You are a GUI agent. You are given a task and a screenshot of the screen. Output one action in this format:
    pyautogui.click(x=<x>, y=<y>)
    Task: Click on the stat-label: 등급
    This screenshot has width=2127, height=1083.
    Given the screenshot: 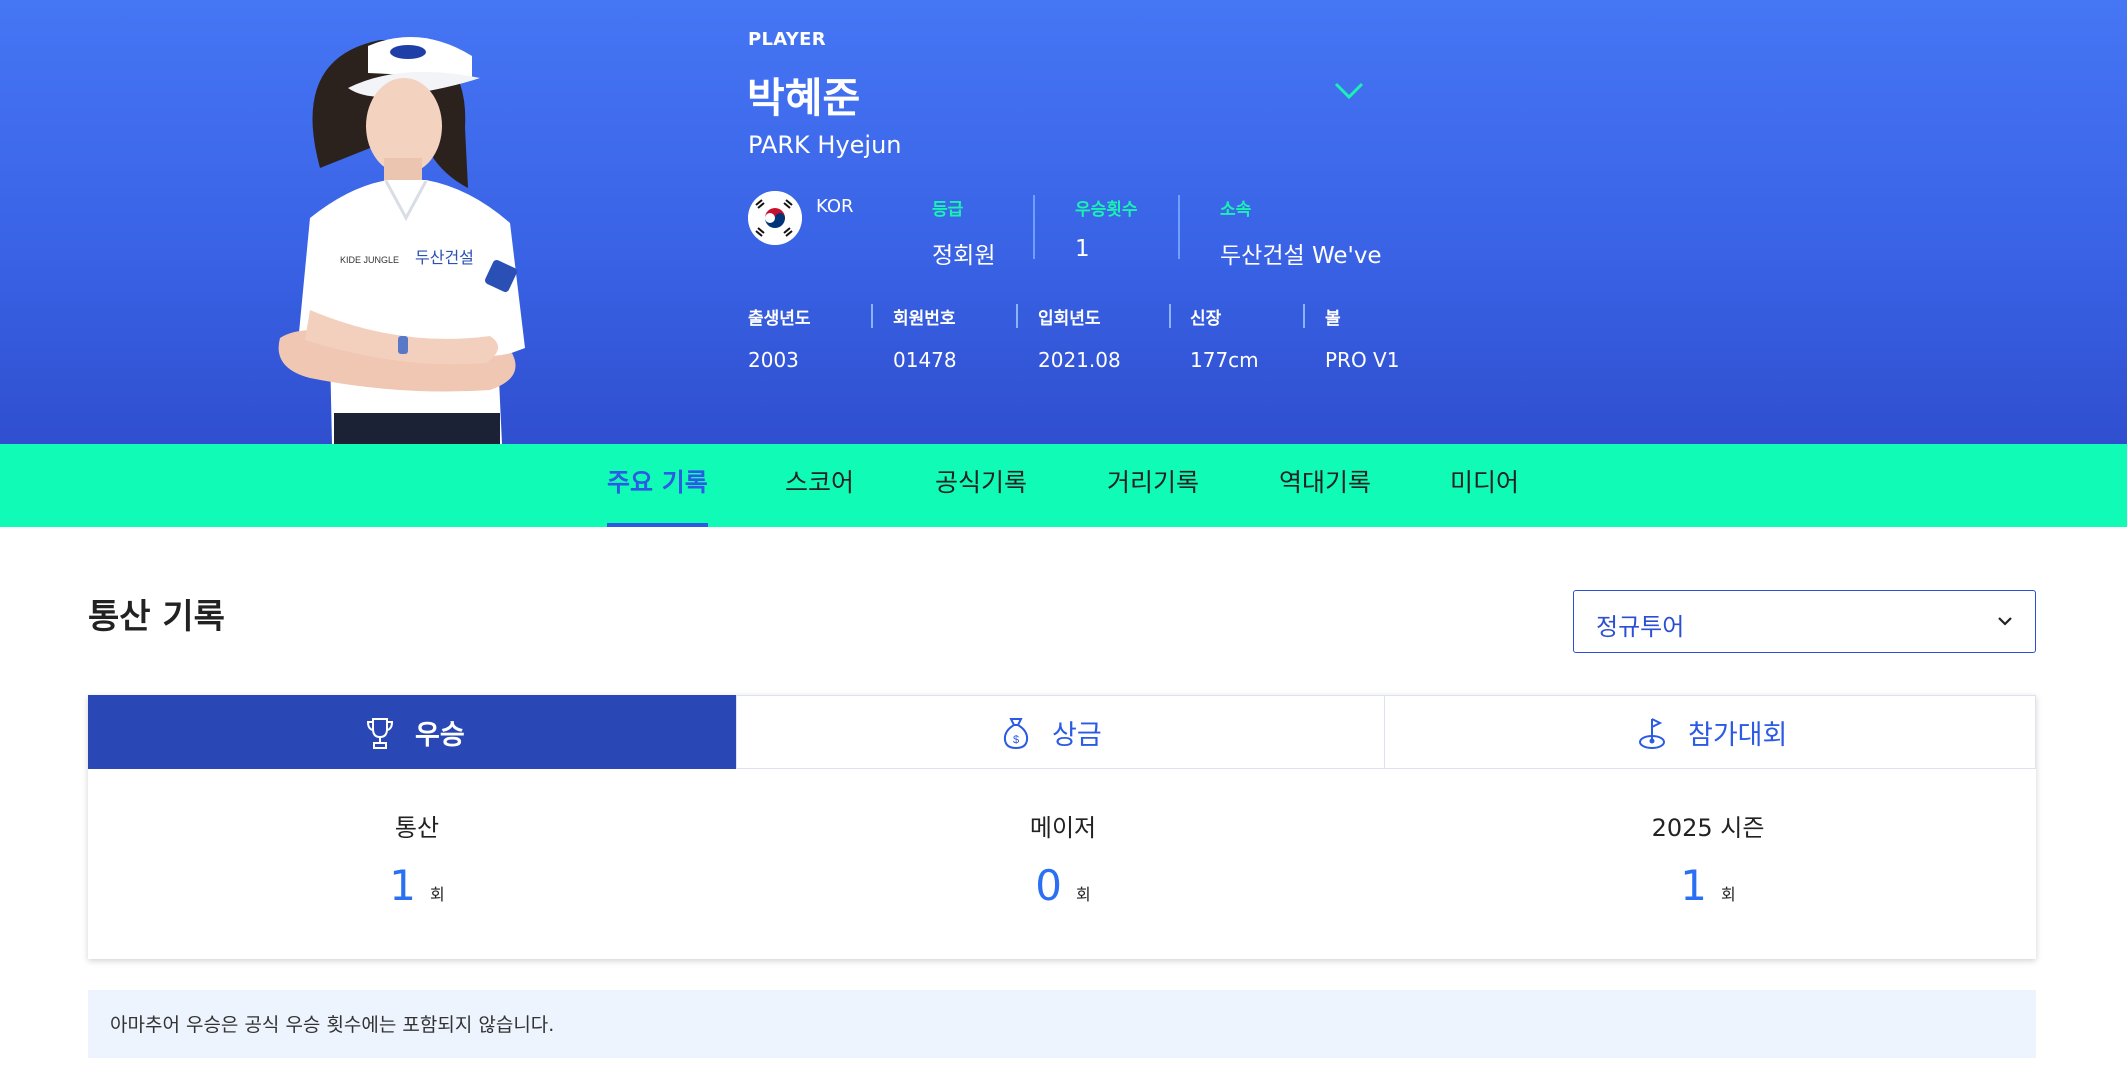 What is the action you would take?
    pyautogui.click(x=948, y=210)
    